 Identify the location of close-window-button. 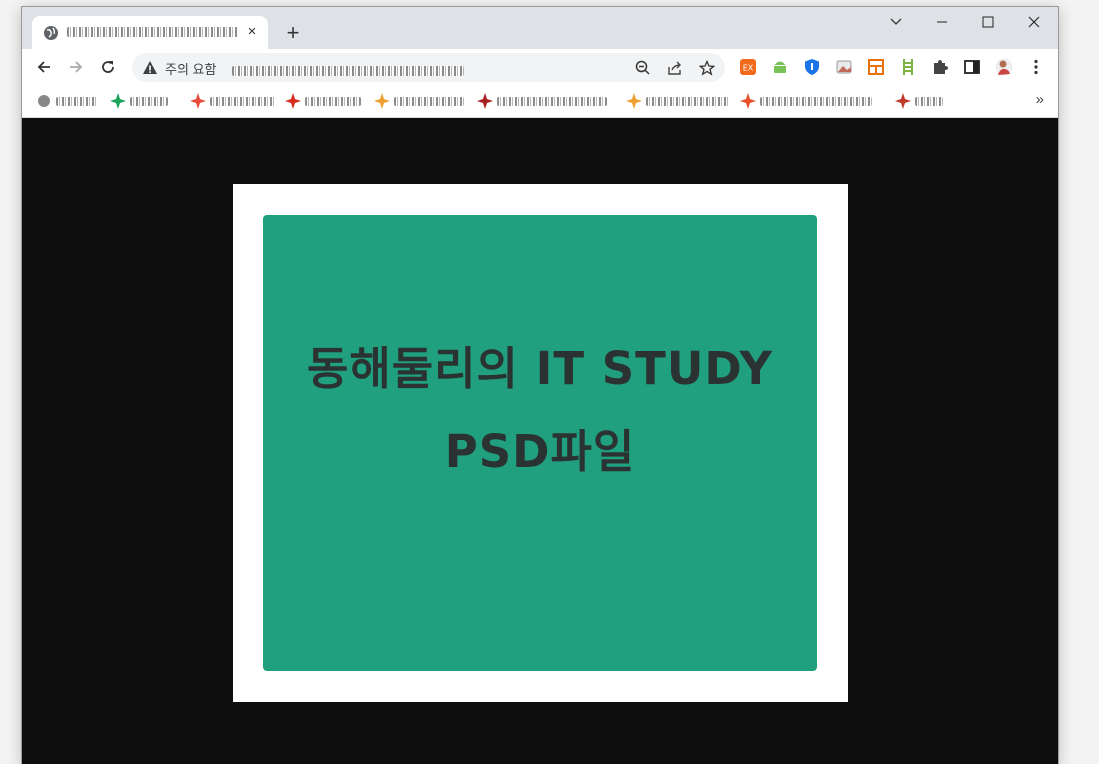
(1034, 22).